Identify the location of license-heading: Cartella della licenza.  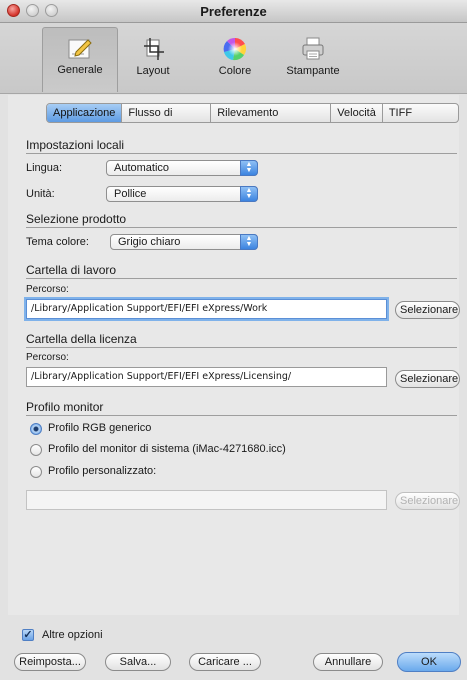
(81, 339).